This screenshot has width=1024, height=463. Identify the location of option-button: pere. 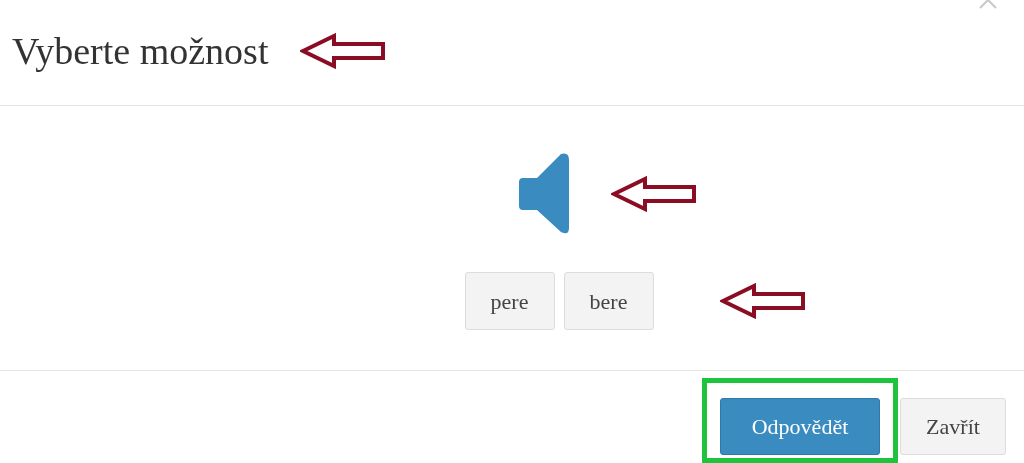
(509, 301).